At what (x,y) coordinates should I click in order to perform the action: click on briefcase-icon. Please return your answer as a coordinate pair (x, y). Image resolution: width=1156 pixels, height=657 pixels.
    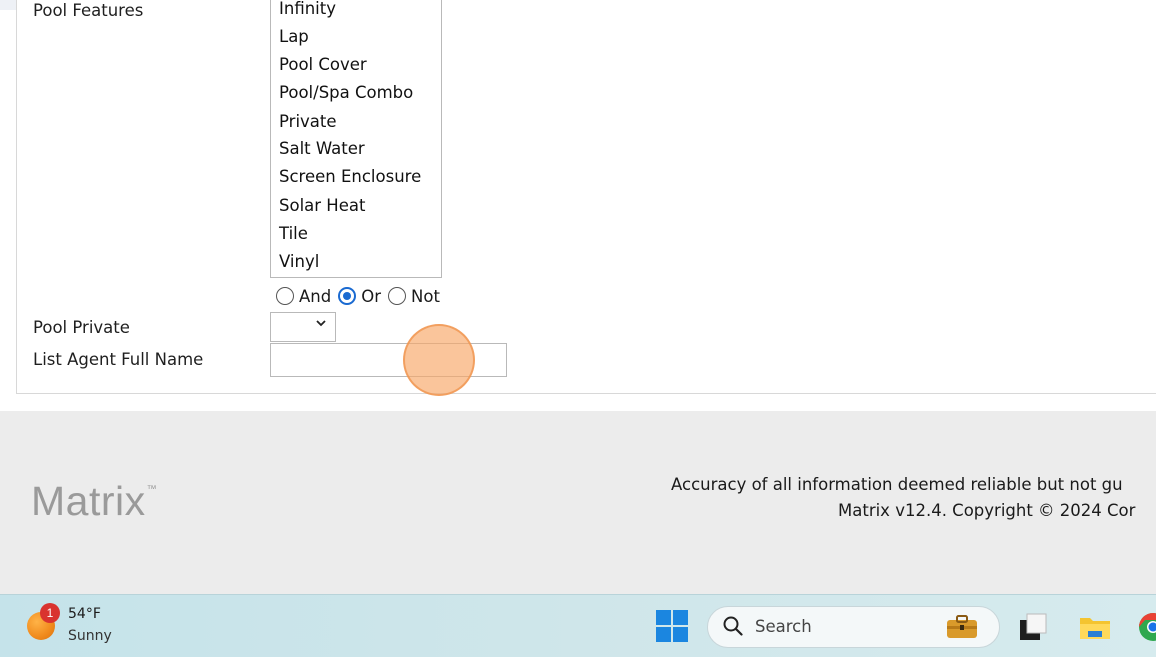
    Looking at the image, I should click on (962, 627).